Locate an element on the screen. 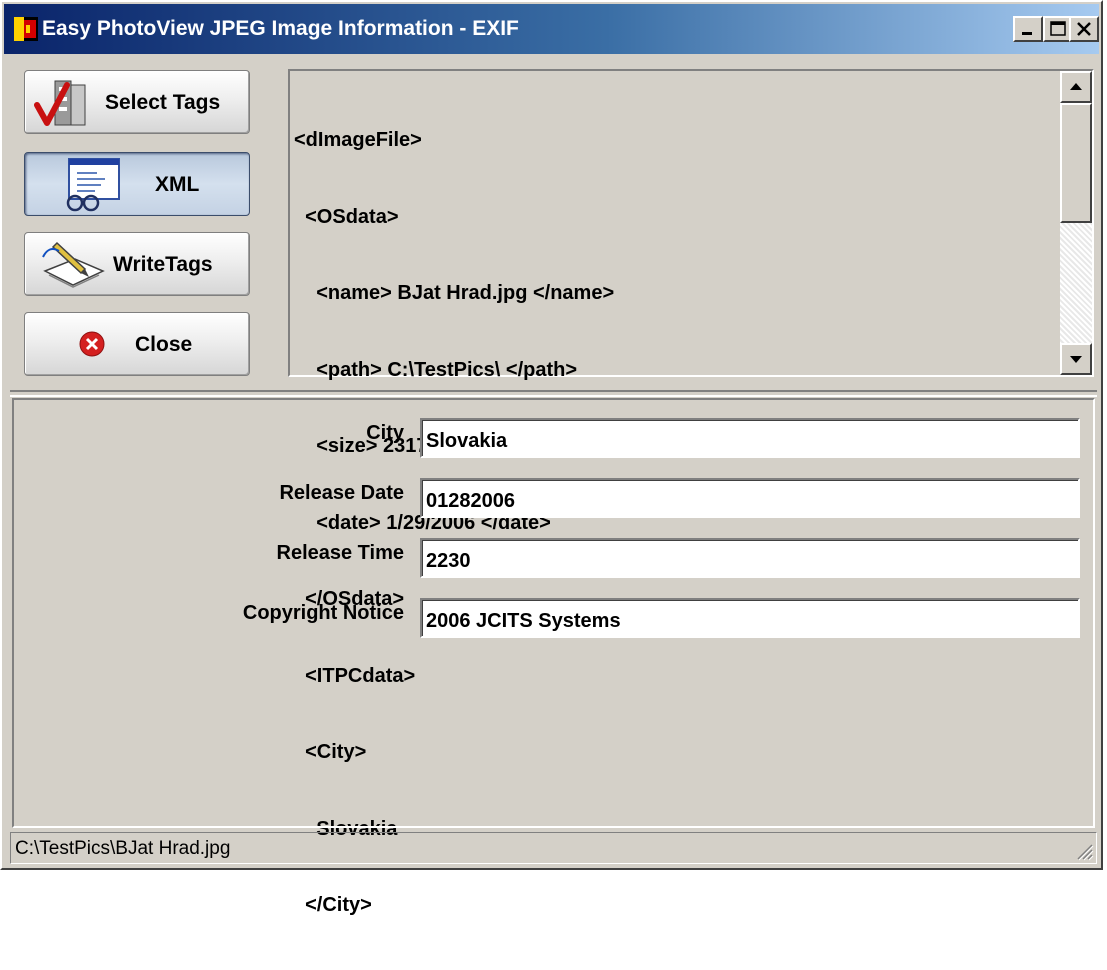  splitter is located at coordinates (553, 393).